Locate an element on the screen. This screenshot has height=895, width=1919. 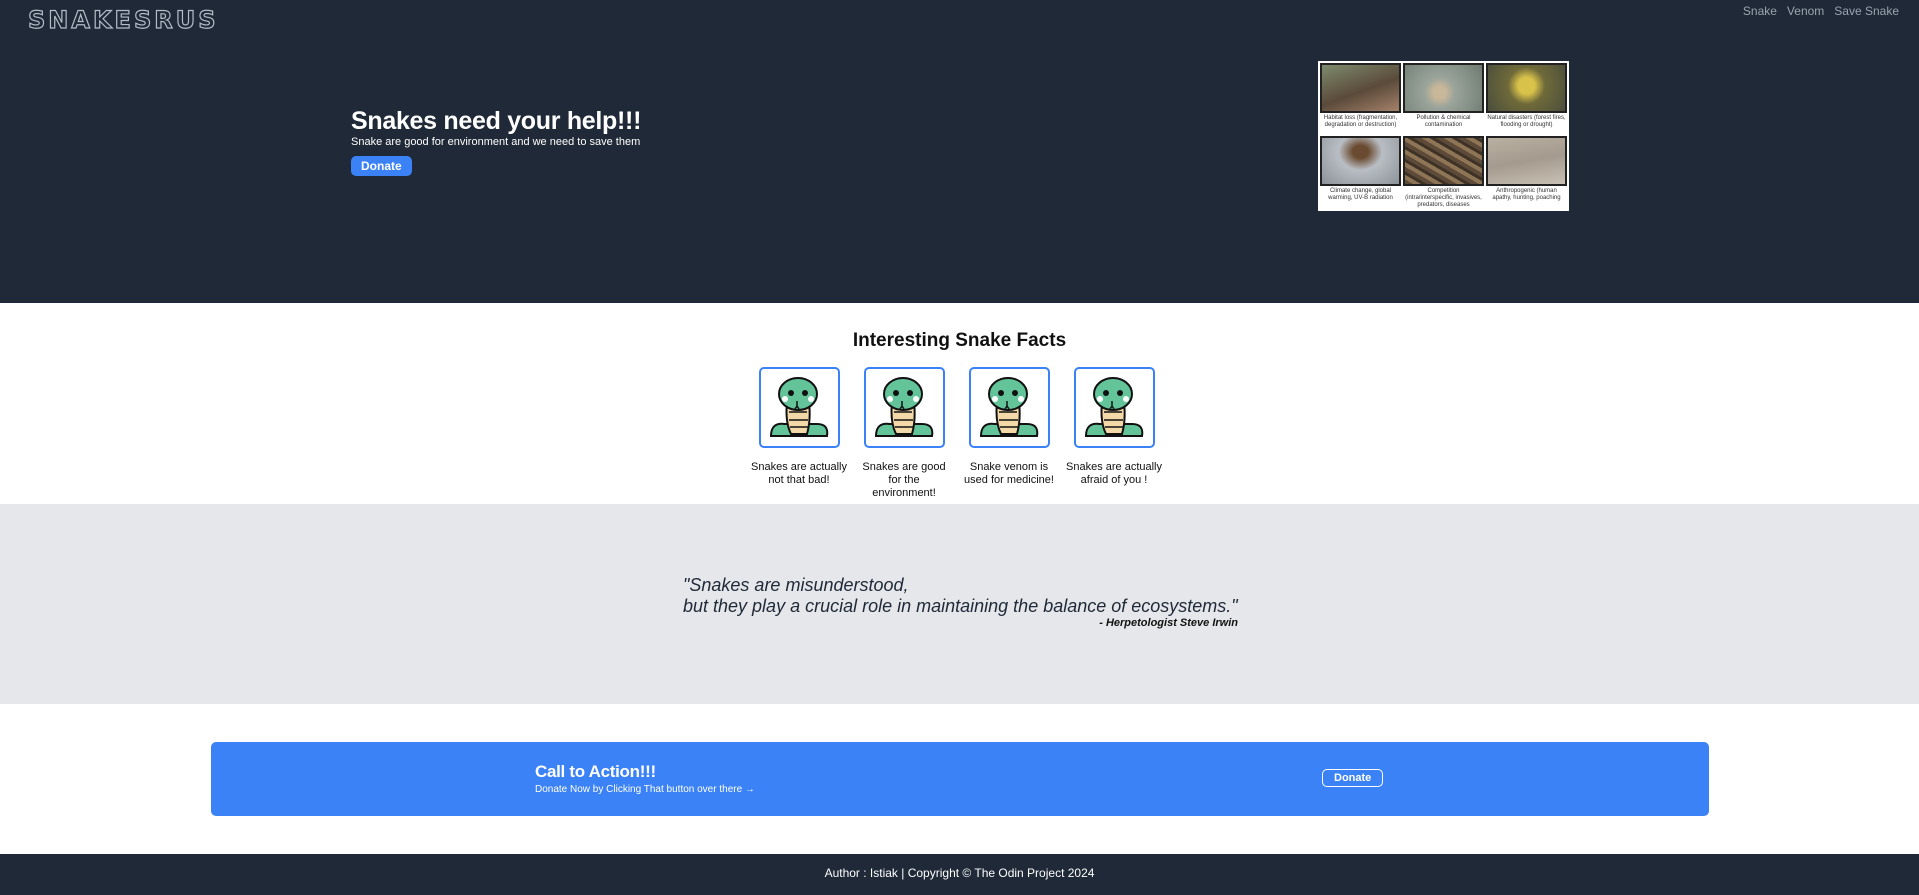
top-nav: Snake Venom Save Snake is located at coordinates (1821, 11).